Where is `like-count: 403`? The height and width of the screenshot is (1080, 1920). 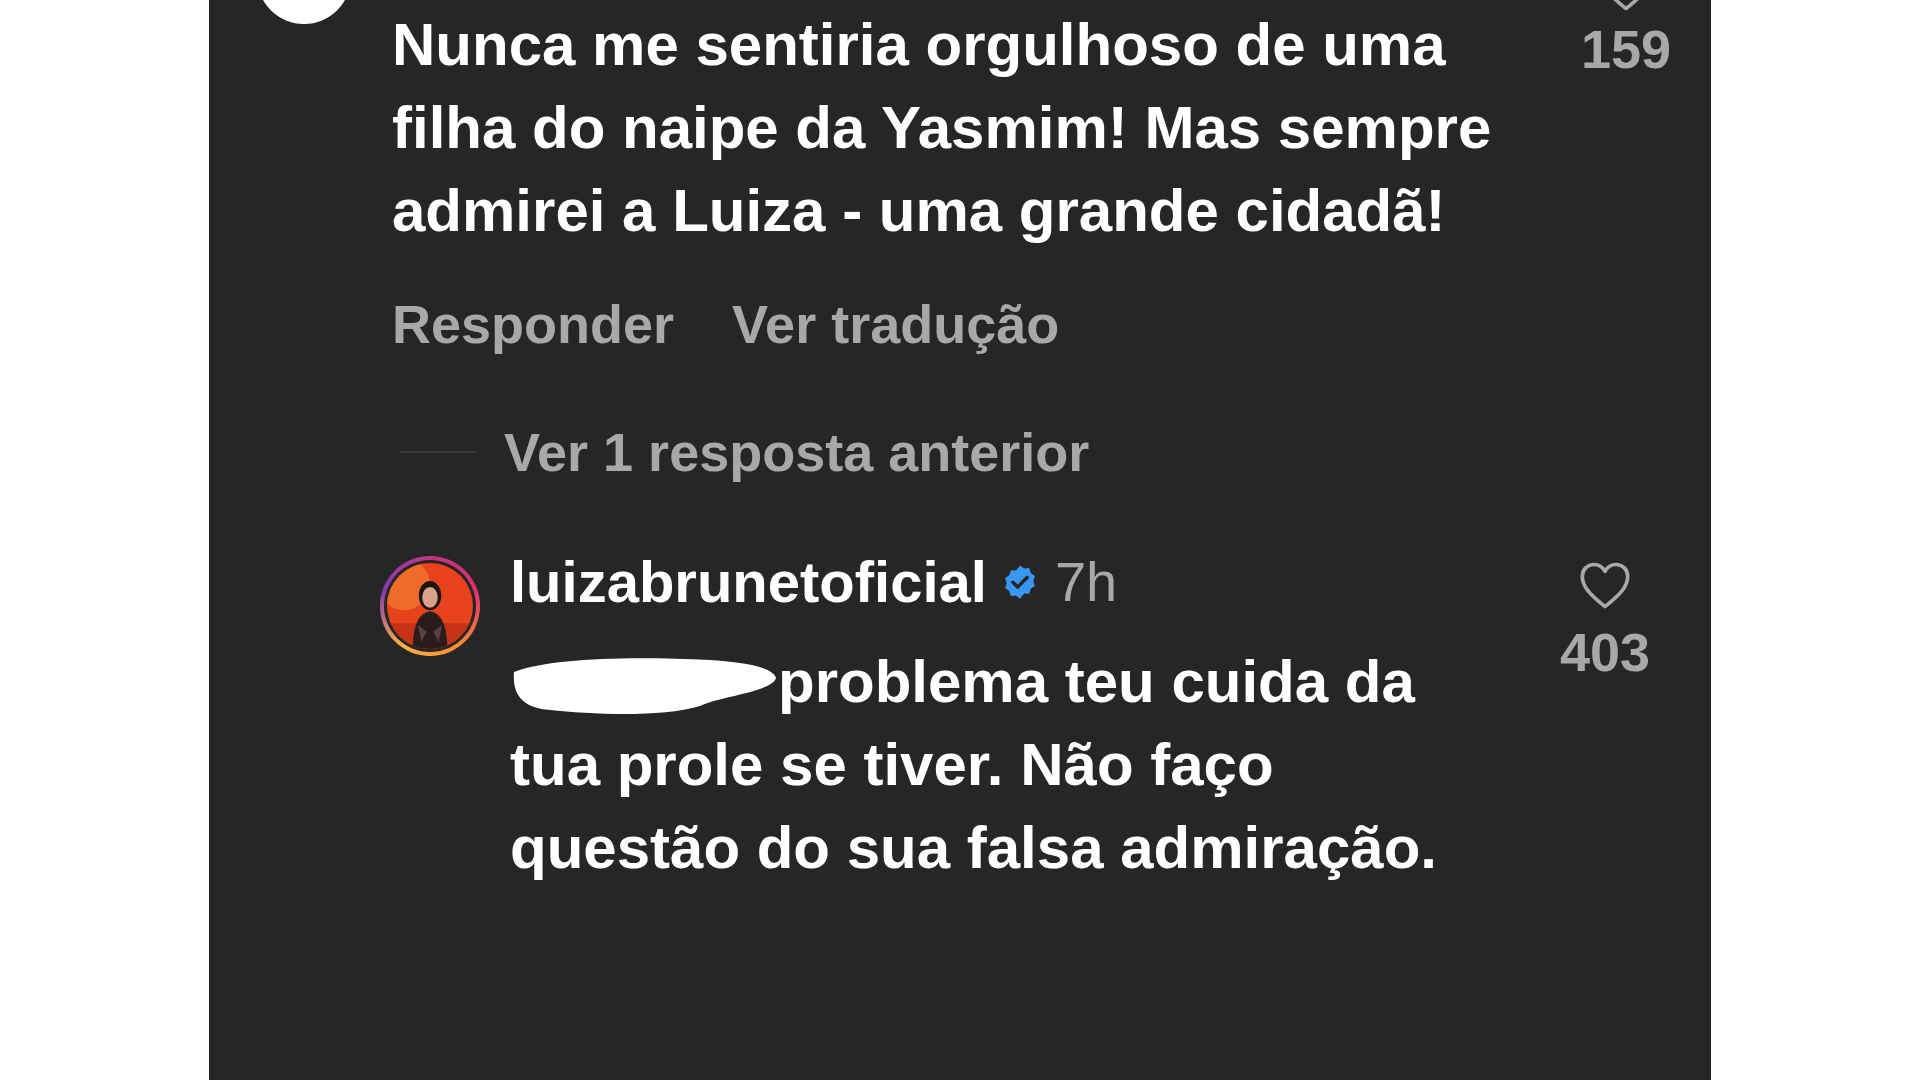
like-count: 403 is located at coordinates (1605, 652).